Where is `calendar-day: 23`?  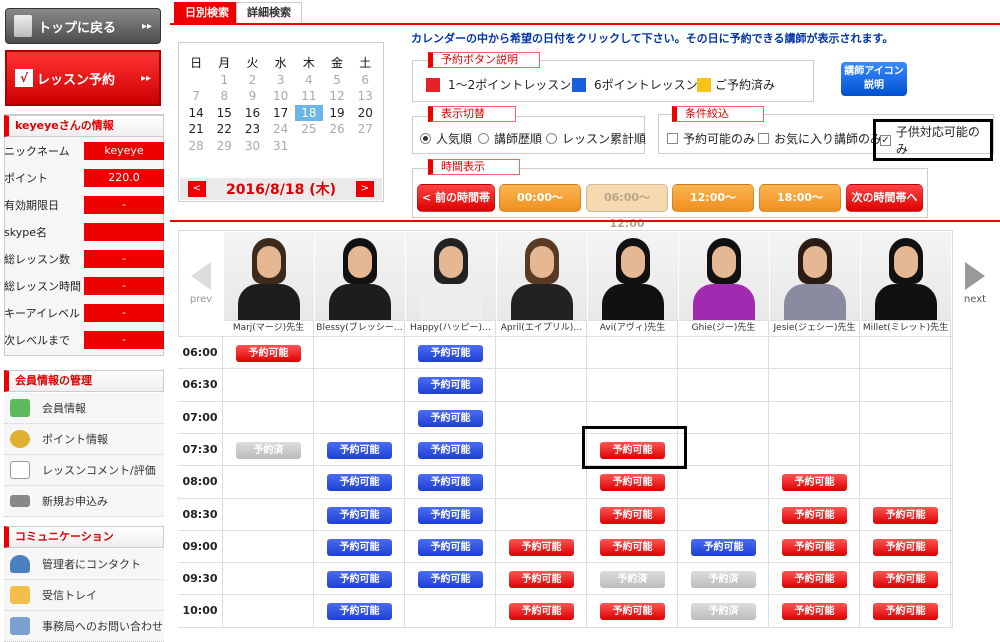
calendar-day: 23 is located at coordinates (252, 129).